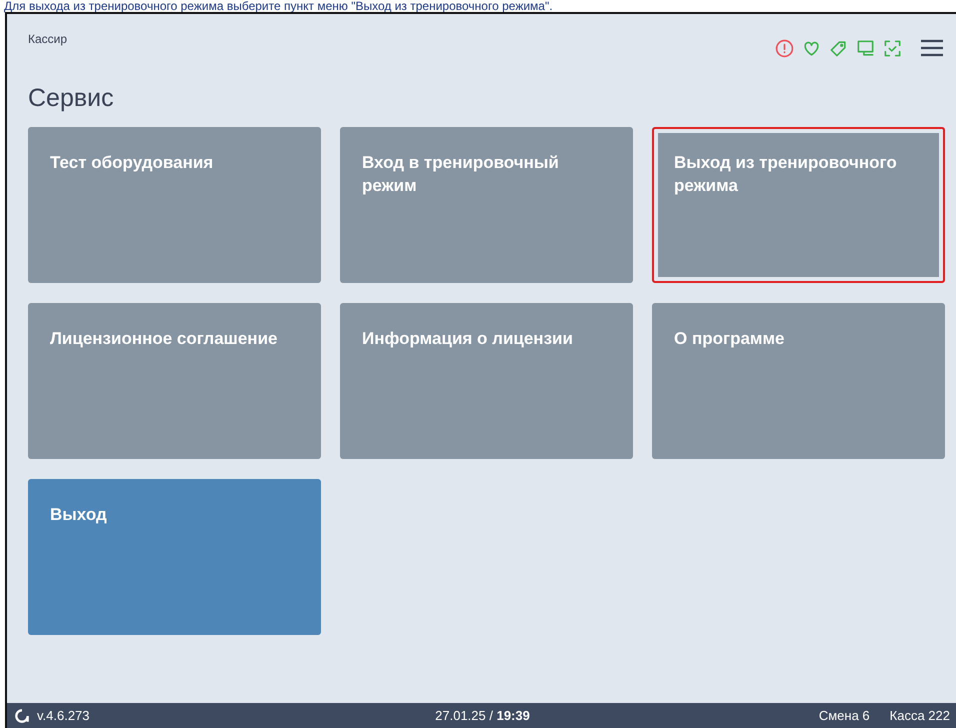 The width and height of the screenshot is (956, 728). I want to click on register-text: Касса 222, so click(920, 715).